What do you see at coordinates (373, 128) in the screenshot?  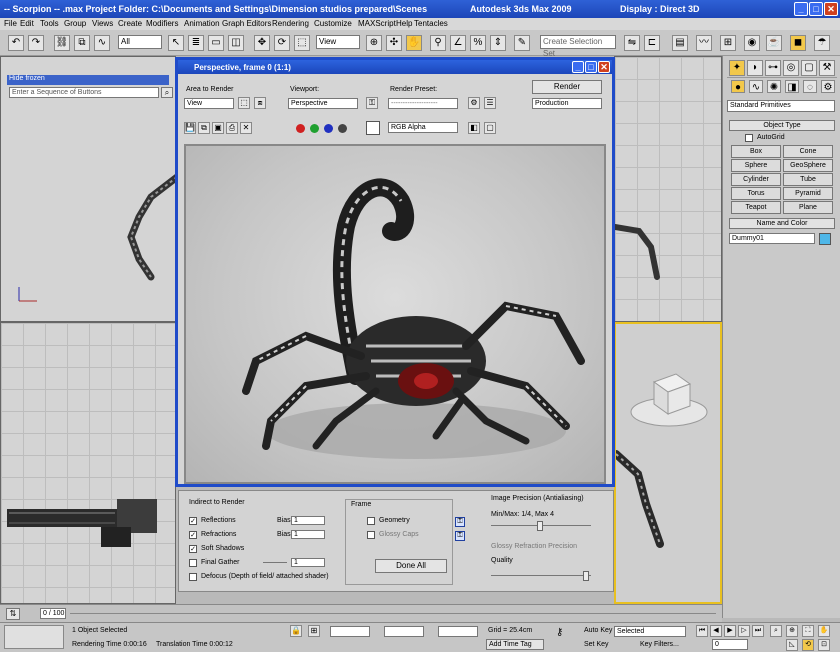 I see `color-swatch` at bounding box center [373, 128].